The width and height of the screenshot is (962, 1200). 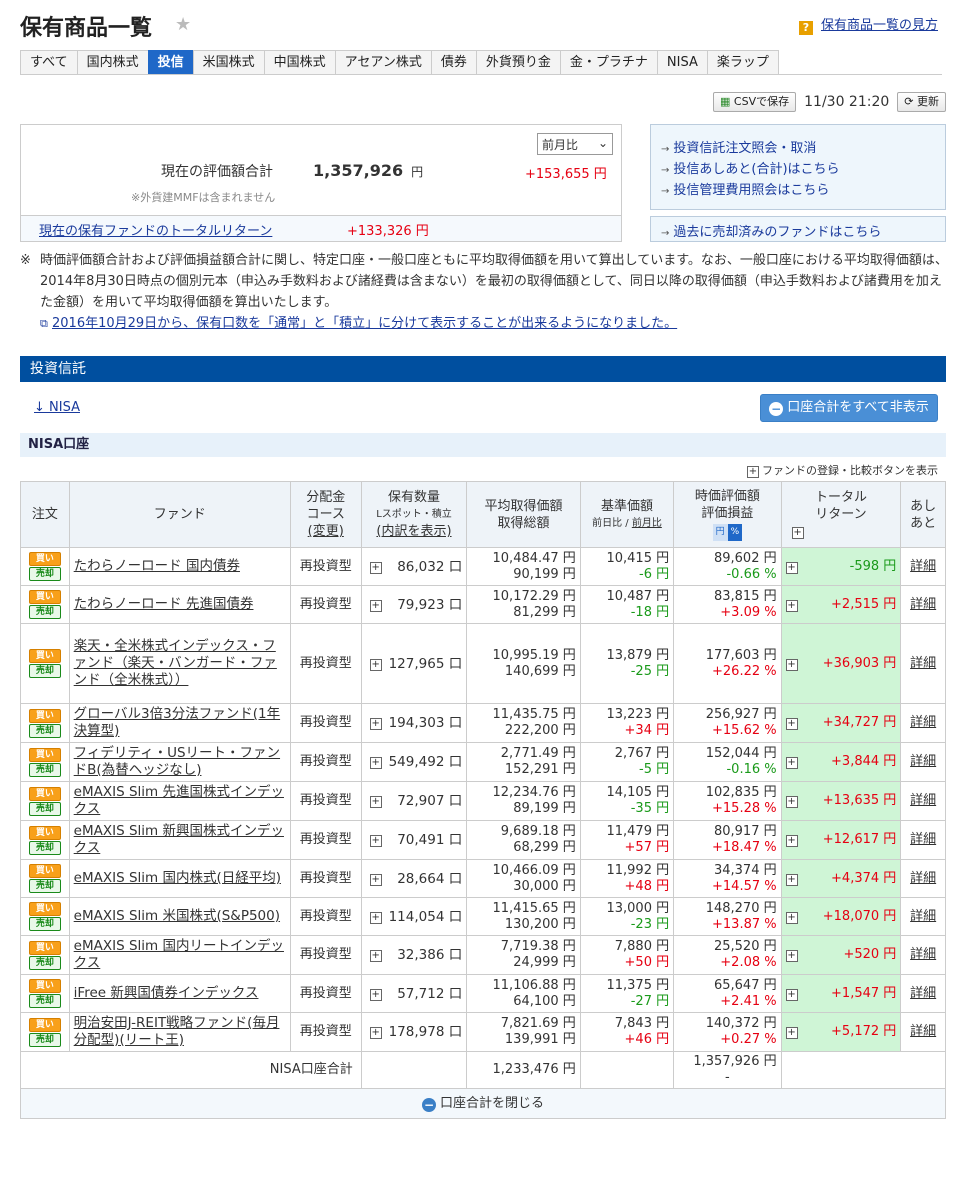 What do you see at coordinates (921, 102) in the screenshot?
I see `refresh-button: ⟳ 更新` at bounding box center [921, 102].